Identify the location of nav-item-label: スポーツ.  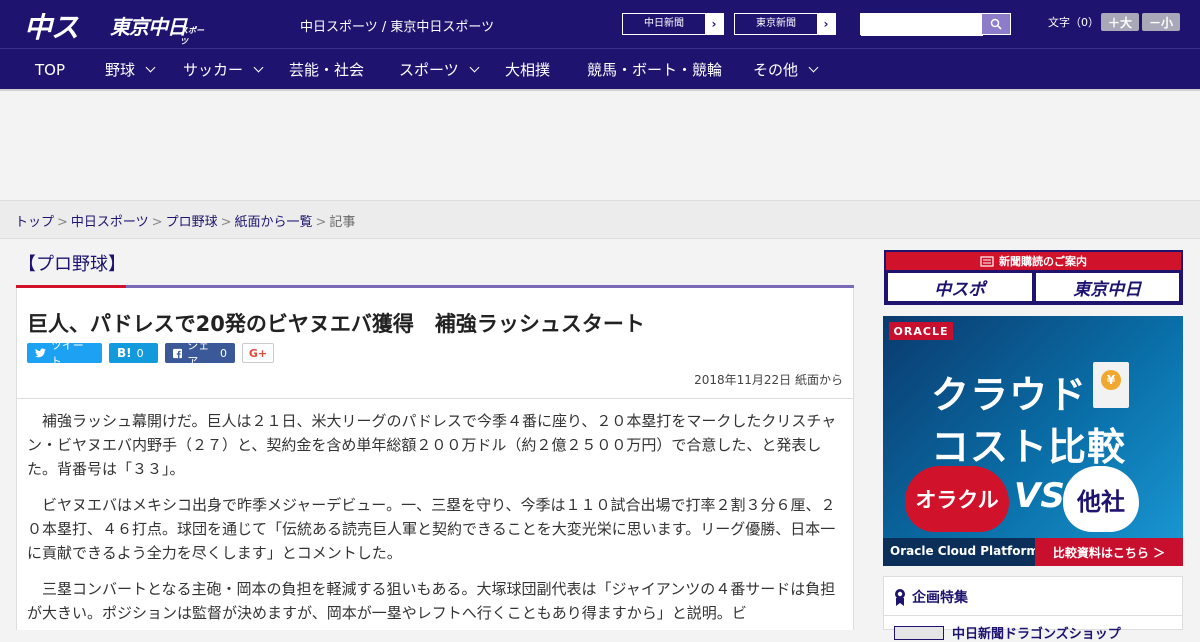
(429, 69).